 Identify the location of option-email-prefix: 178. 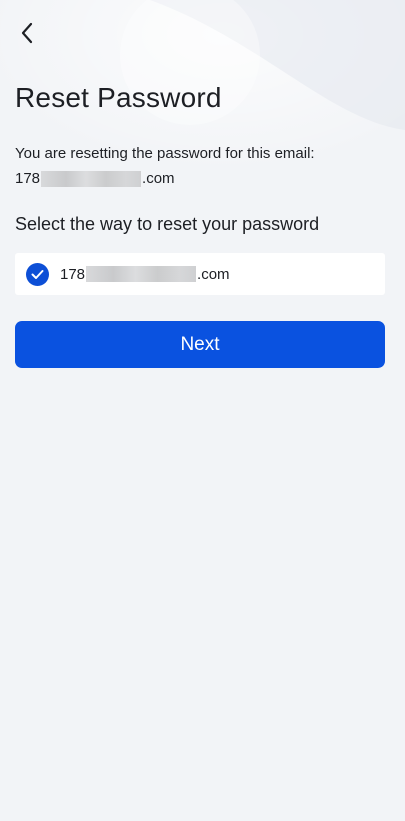
(73, 274).